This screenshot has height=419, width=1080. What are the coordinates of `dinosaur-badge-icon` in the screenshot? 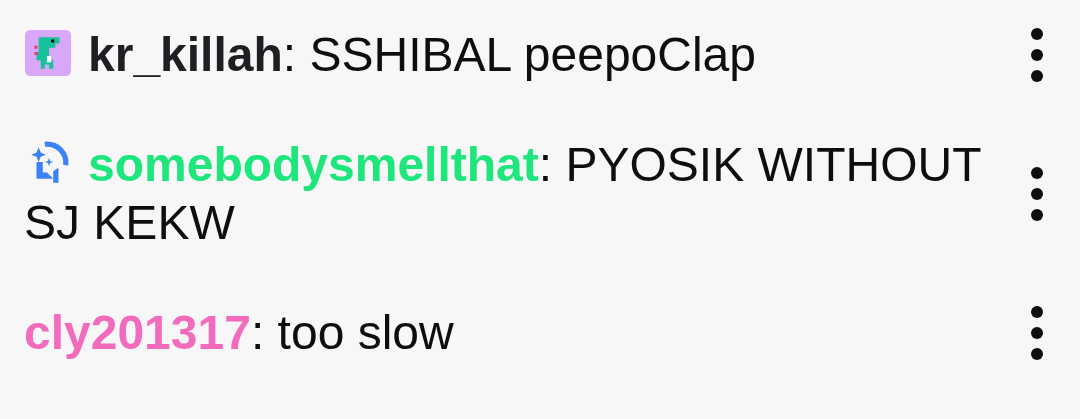 It's located at (48, 53).